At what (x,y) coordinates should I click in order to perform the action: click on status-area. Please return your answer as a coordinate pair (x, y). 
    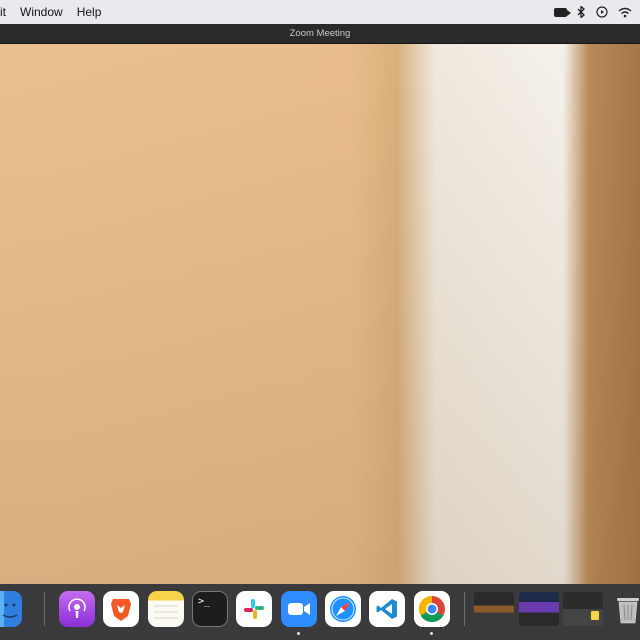
    Looking at the image, I should click on (593, 12).